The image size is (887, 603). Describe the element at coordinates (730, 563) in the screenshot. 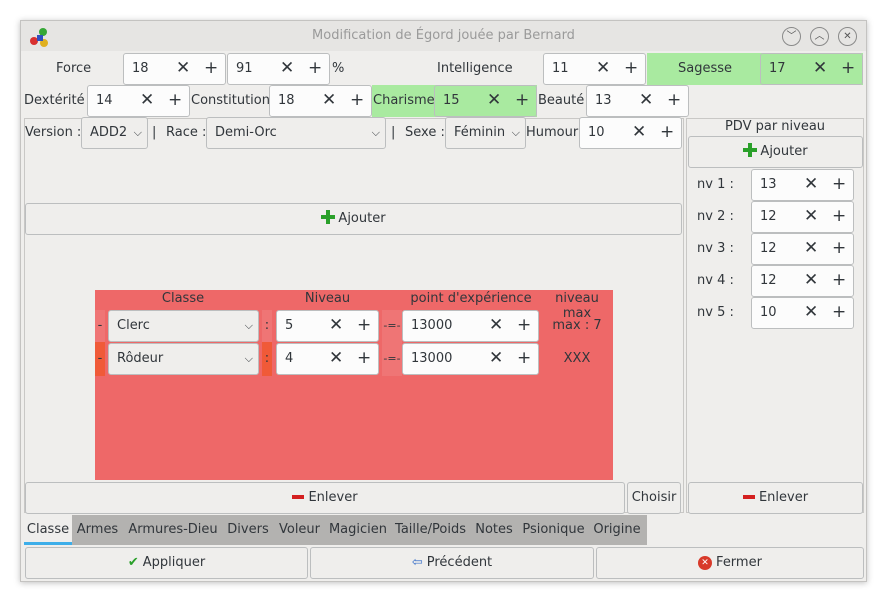

I see `close-button: ✕ Fermer` at that location.